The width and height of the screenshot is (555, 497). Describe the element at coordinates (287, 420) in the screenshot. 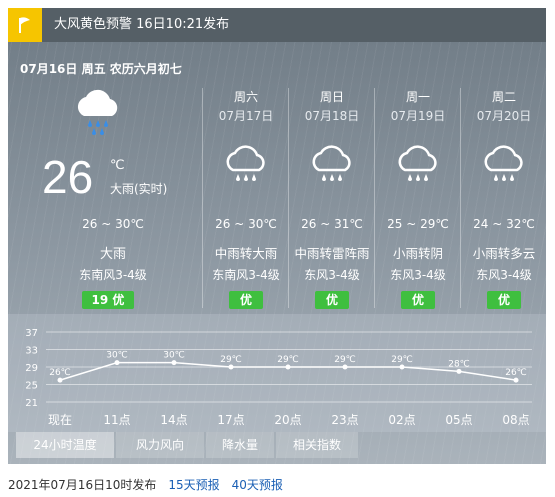

I see `x-tick-label: 20点` at that location.